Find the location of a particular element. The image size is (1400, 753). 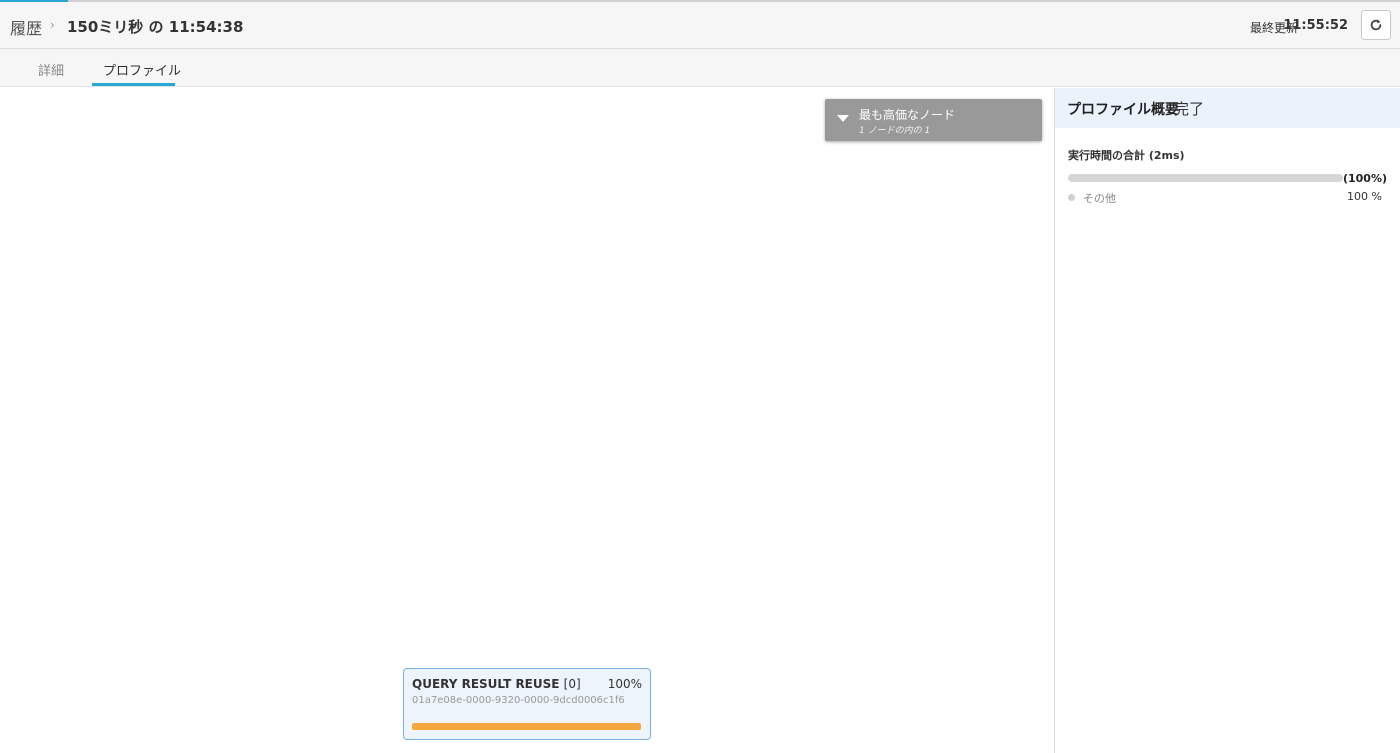

most-expensive-title: 最も高価なノード is located at coordinates (907, 115).